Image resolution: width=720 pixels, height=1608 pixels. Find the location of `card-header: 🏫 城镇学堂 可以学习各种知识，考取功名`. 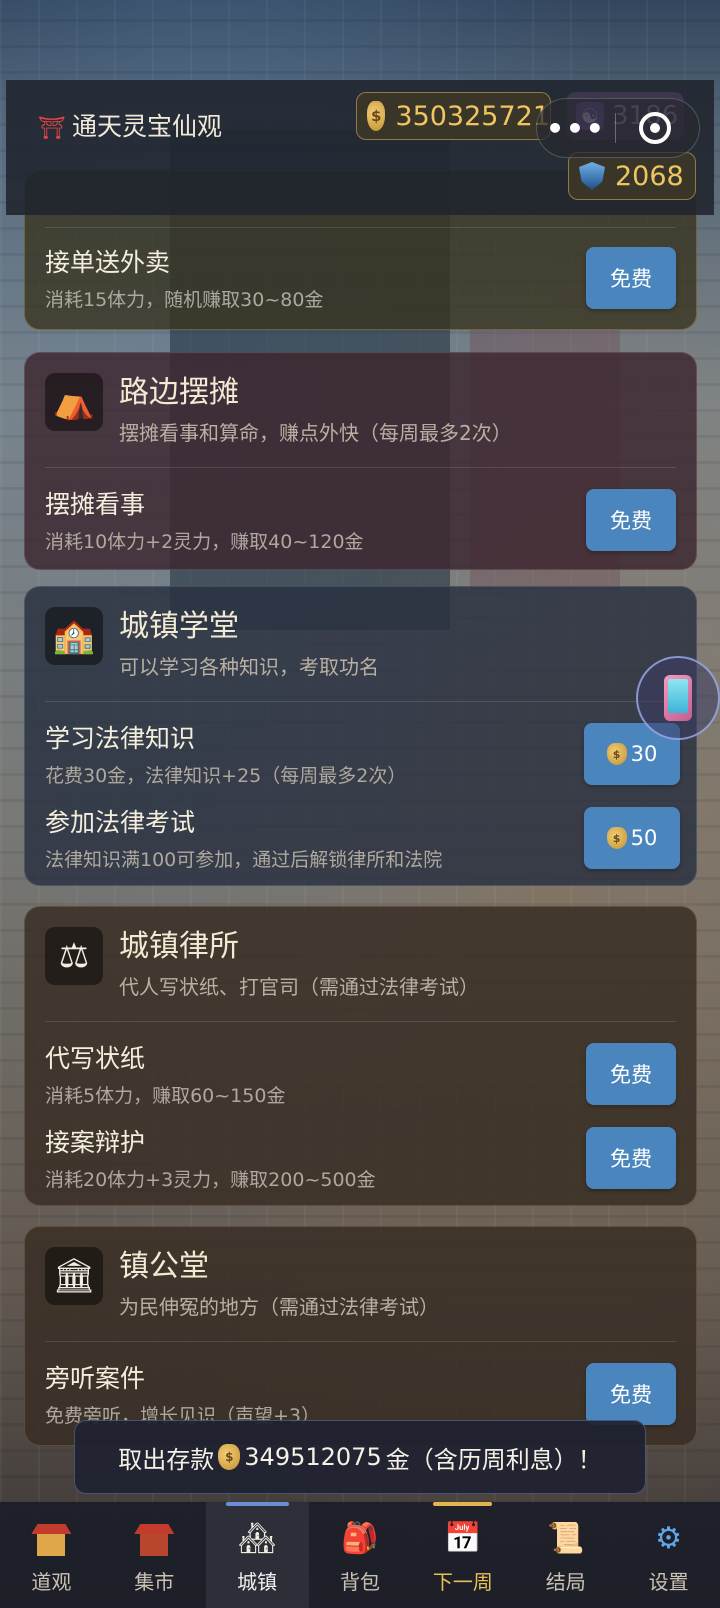

card-header: 🏫 城镇学堂 可以学习各种知识，考取功名 is located at coordinates (212, 643).